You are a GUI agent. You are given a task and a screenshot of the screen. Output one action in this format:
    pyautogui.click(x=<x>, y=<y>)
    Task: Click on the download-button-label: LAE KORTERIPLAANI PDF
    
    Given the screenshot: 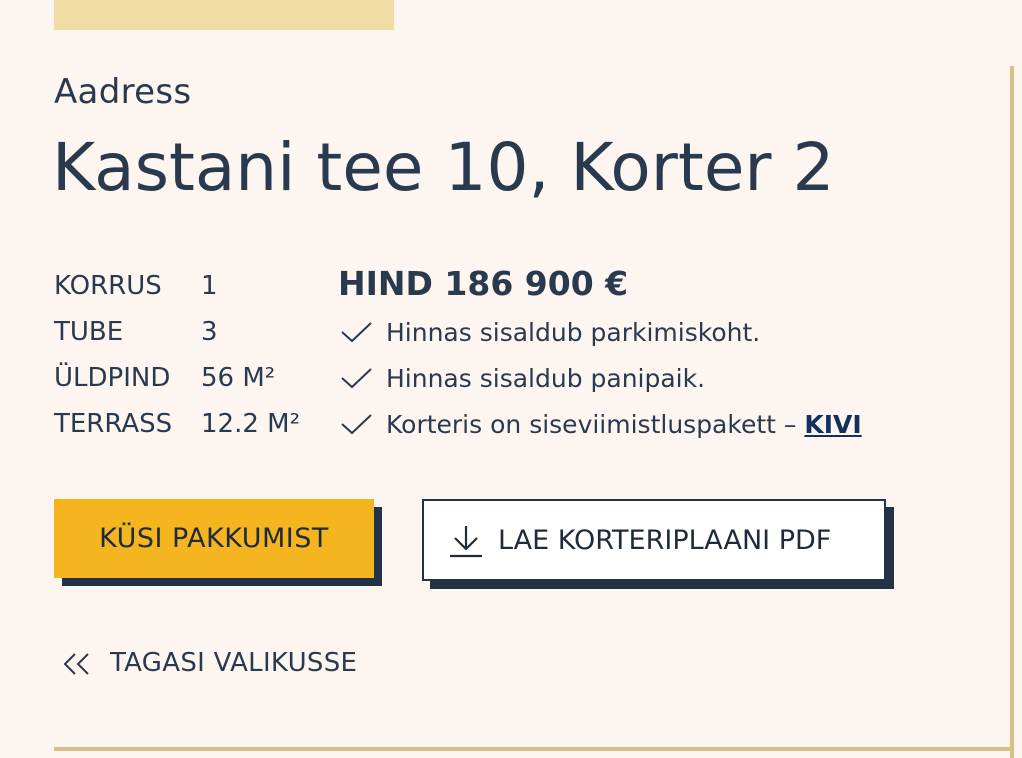 What is the action you would take?
    pyautogui.click(x=665, y=540)
    